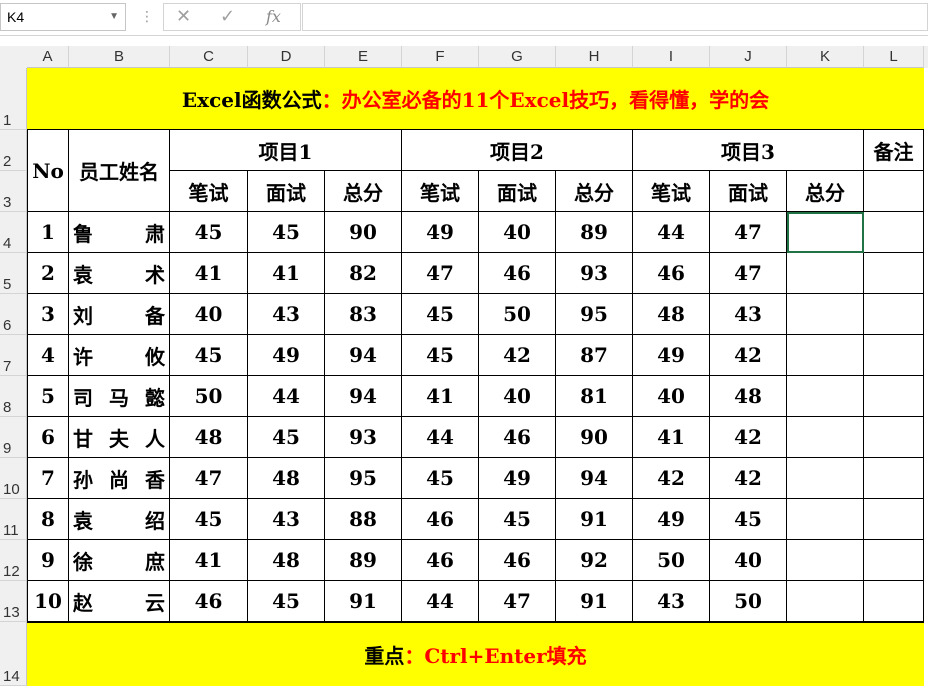  What do you see at coordinates (48, 437) in the screenshot?
I see `table-cell: 6` at bounding box center [48, 437].